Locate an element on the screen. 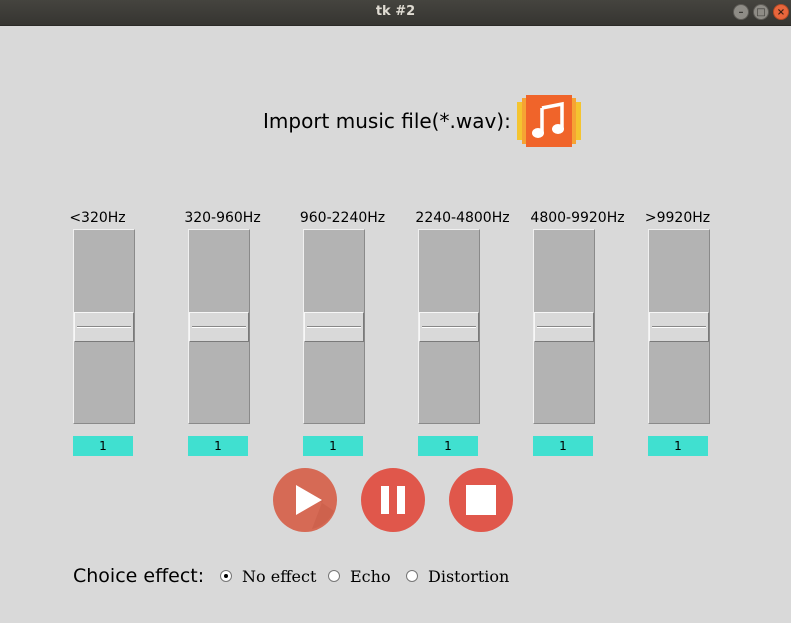 The height and width of the screenshot is (623, 791). band-label: 960-2240Hz is located at coordinates (342, 218).